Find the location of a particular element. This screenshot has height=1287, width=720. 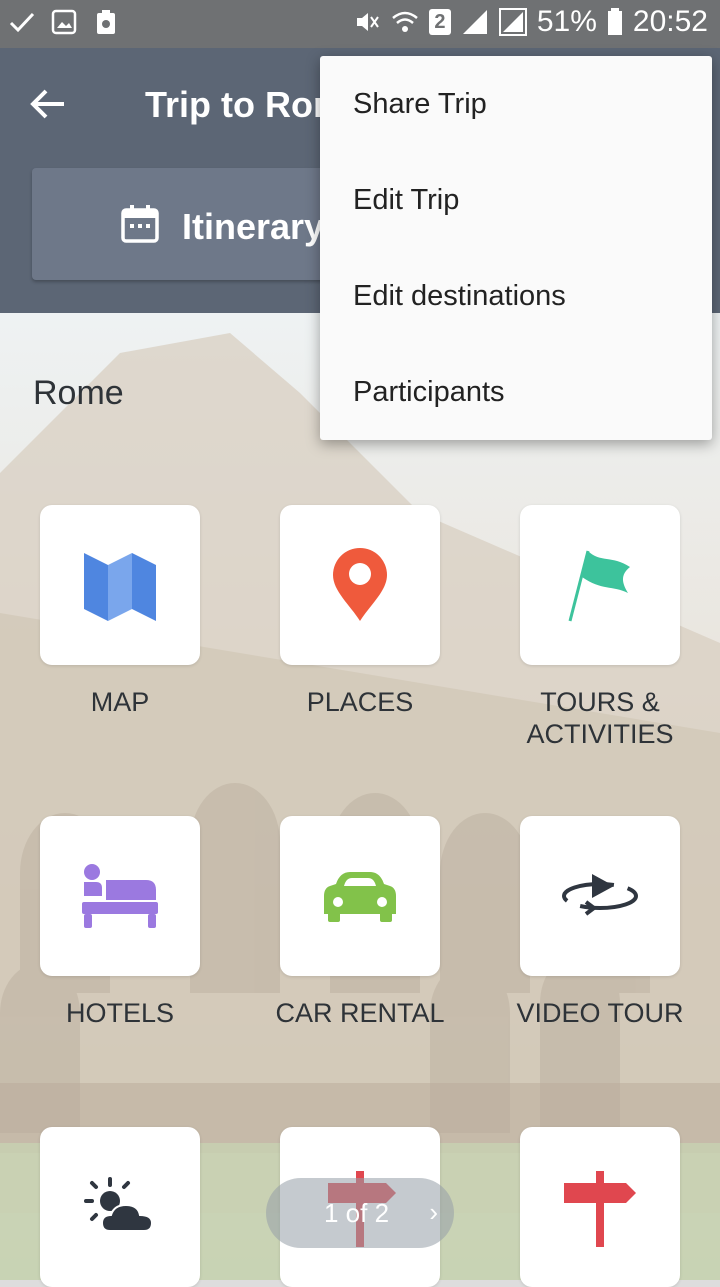

hotels-tile is located at coordinates (120, 896).